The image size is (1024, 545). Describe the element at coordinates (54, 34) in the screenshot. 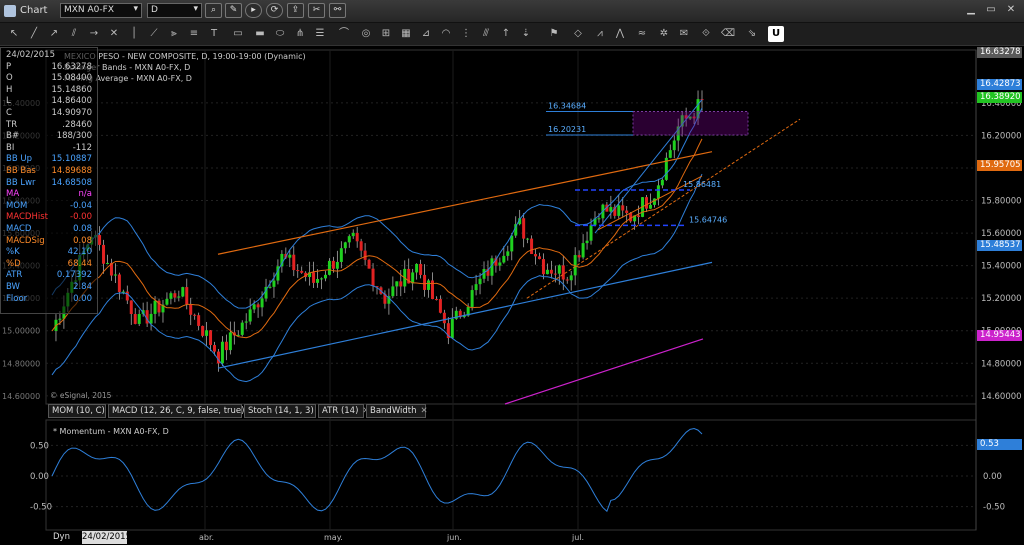

I see `tool-ray: ↗` at that location.